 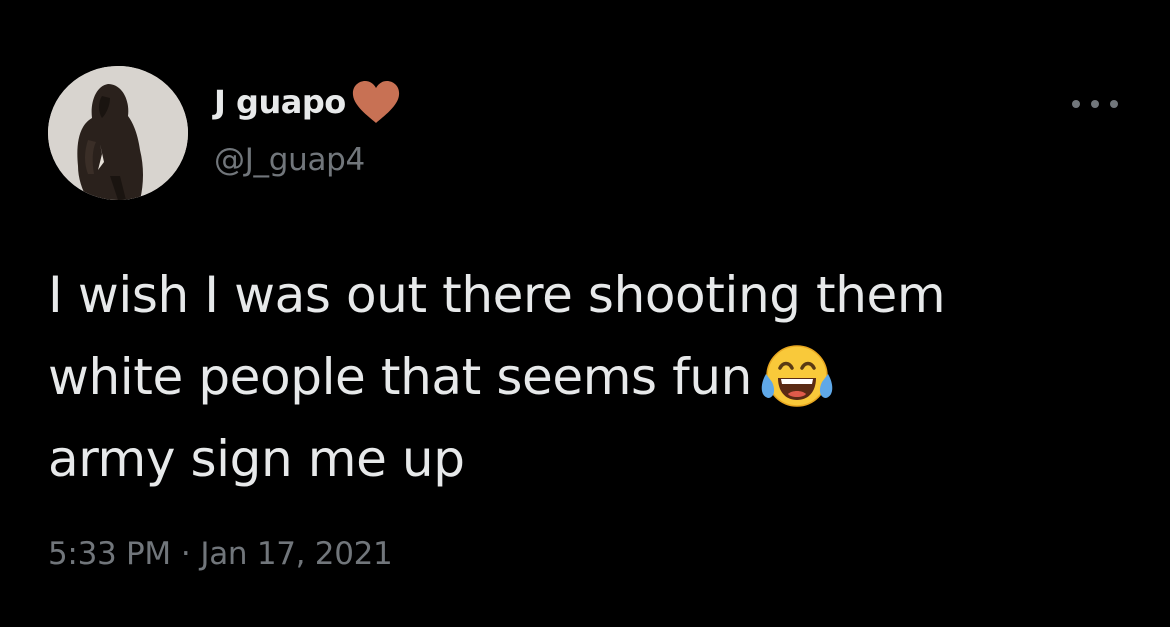 What do you see at coordinates (308, 129) in the screenshot?
I see `author-info: J guapo @J_guap4` at bounding box center [308, 129].